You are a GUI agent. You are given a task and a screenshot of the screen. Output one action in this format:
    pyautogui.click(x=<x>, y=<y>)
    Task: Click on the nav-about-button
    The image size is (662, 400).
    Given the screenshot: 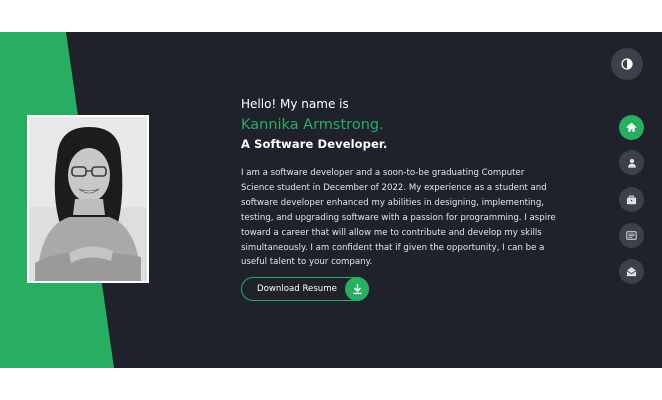 What is the action you would take?
    pyautogui.click(x=631, y=162)
    